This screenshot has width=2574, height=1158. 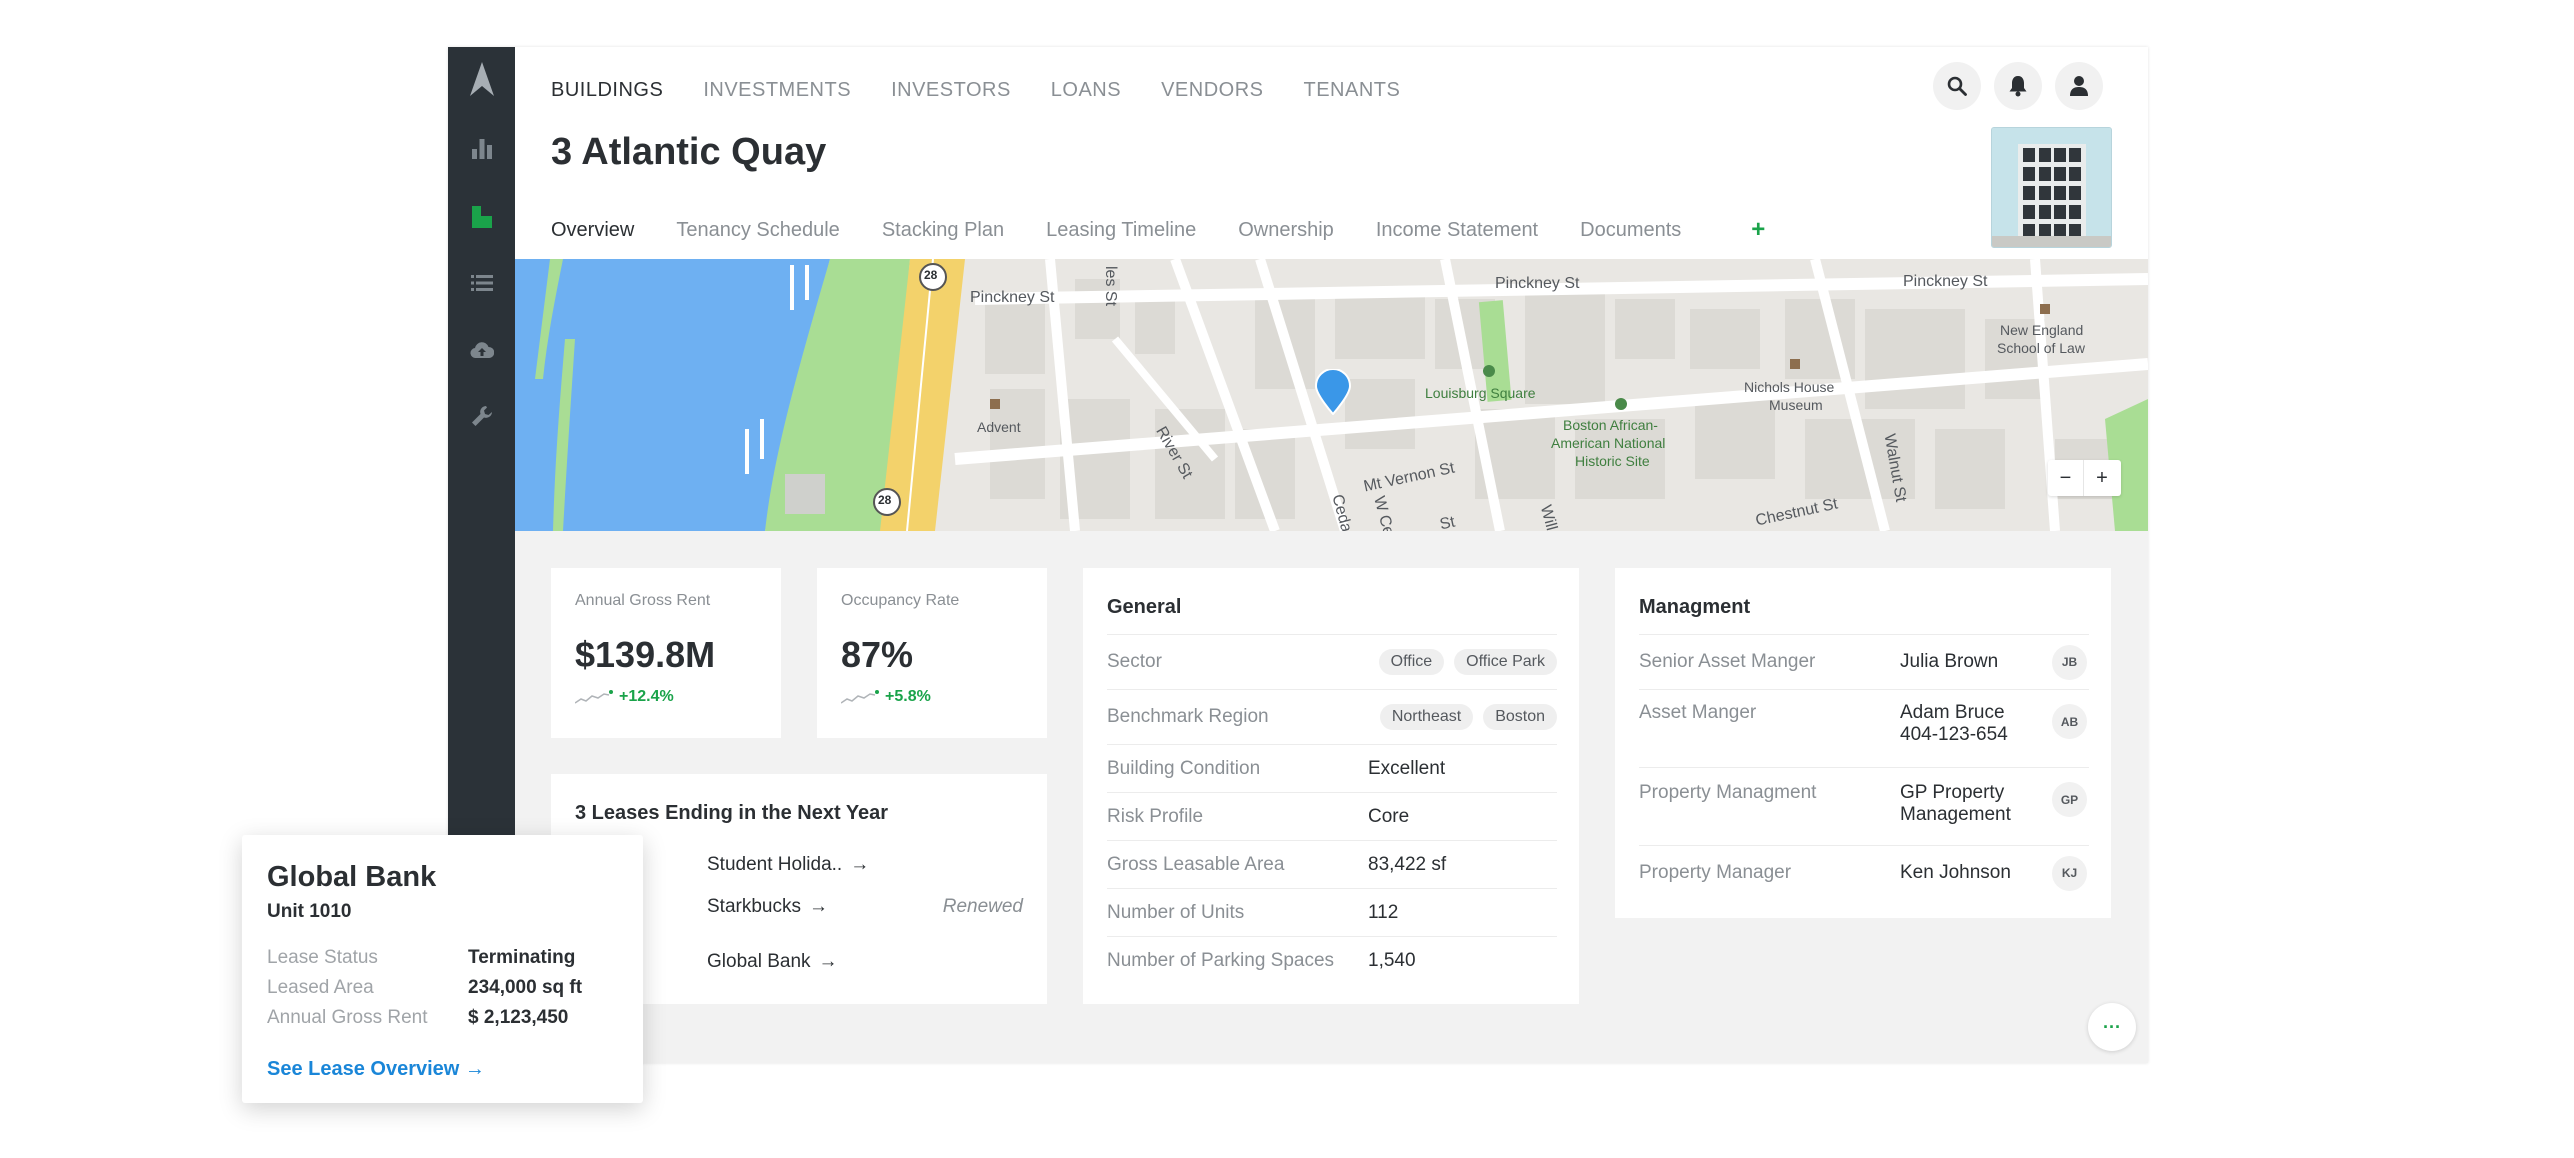 I want to click on map-label: Boston African-, so click(x=1610, y=425).